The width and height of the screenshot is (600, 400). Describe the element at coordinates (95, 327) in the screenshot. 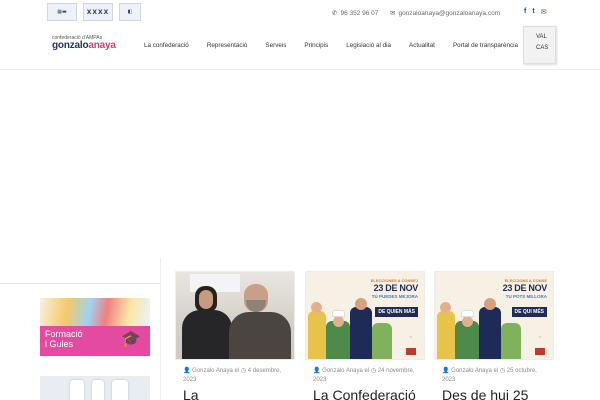

I see `formacio-banner: Formació i Gules 🎓` at that location.